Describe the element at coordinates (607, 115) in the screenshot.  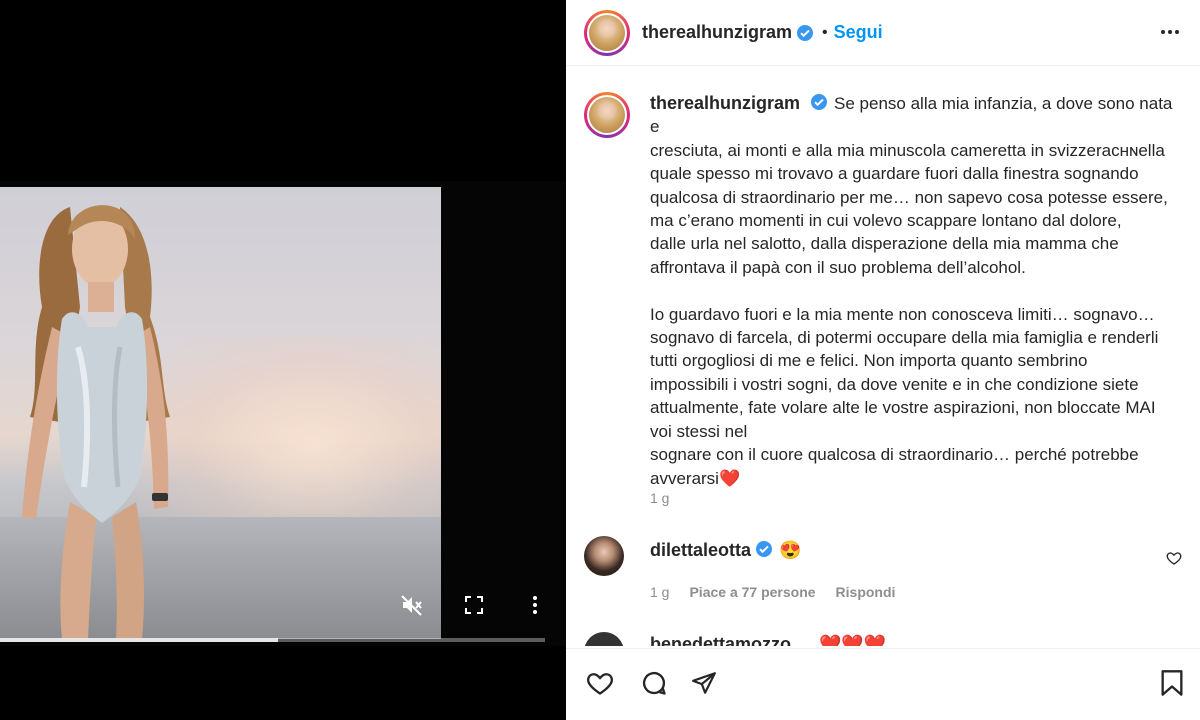
I see `caption-author-avatar` at that location.